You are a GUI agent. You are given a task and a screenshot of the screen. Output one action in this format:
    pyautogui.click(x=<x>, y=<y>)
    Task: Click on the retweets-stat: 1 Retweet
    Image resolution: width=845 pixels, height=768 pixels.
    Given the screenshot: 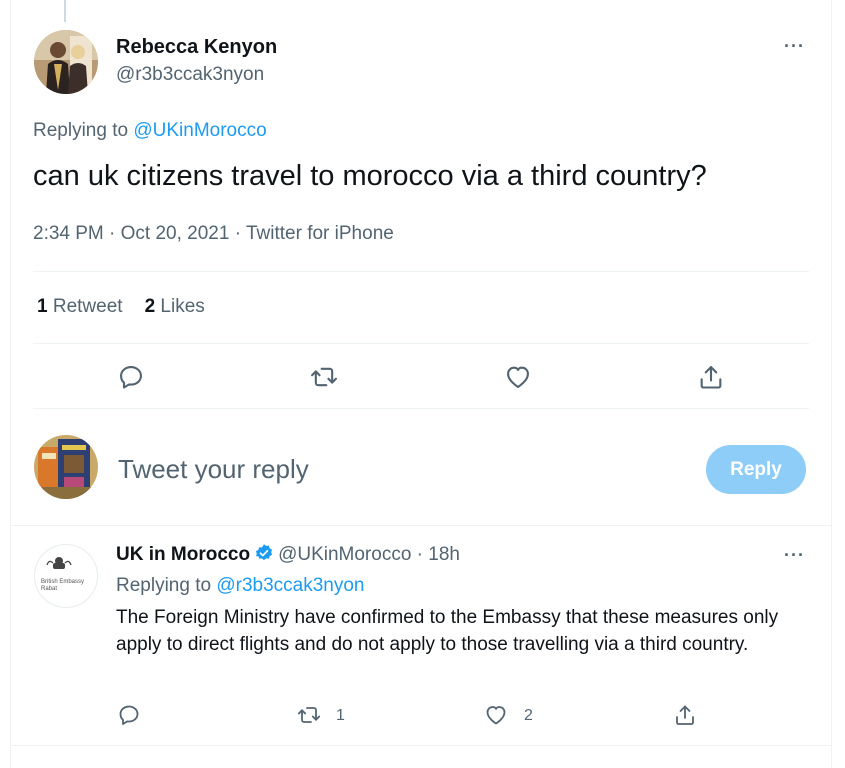 What is the action you would take?
    pyautogui.click(x=80, y=306)
    